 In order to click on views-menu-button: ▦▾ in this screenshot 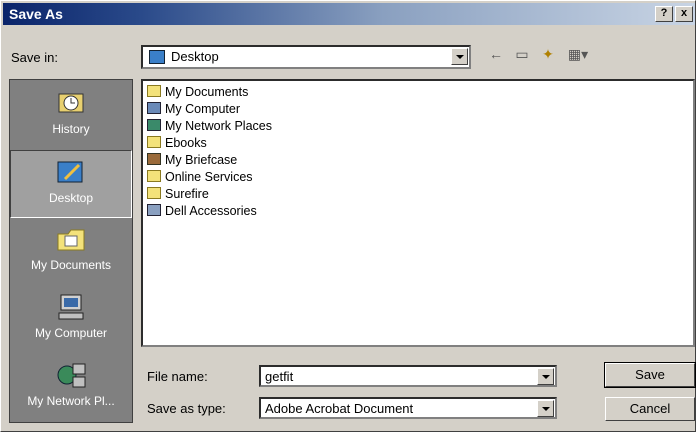, I will do `click(578, 56)`.